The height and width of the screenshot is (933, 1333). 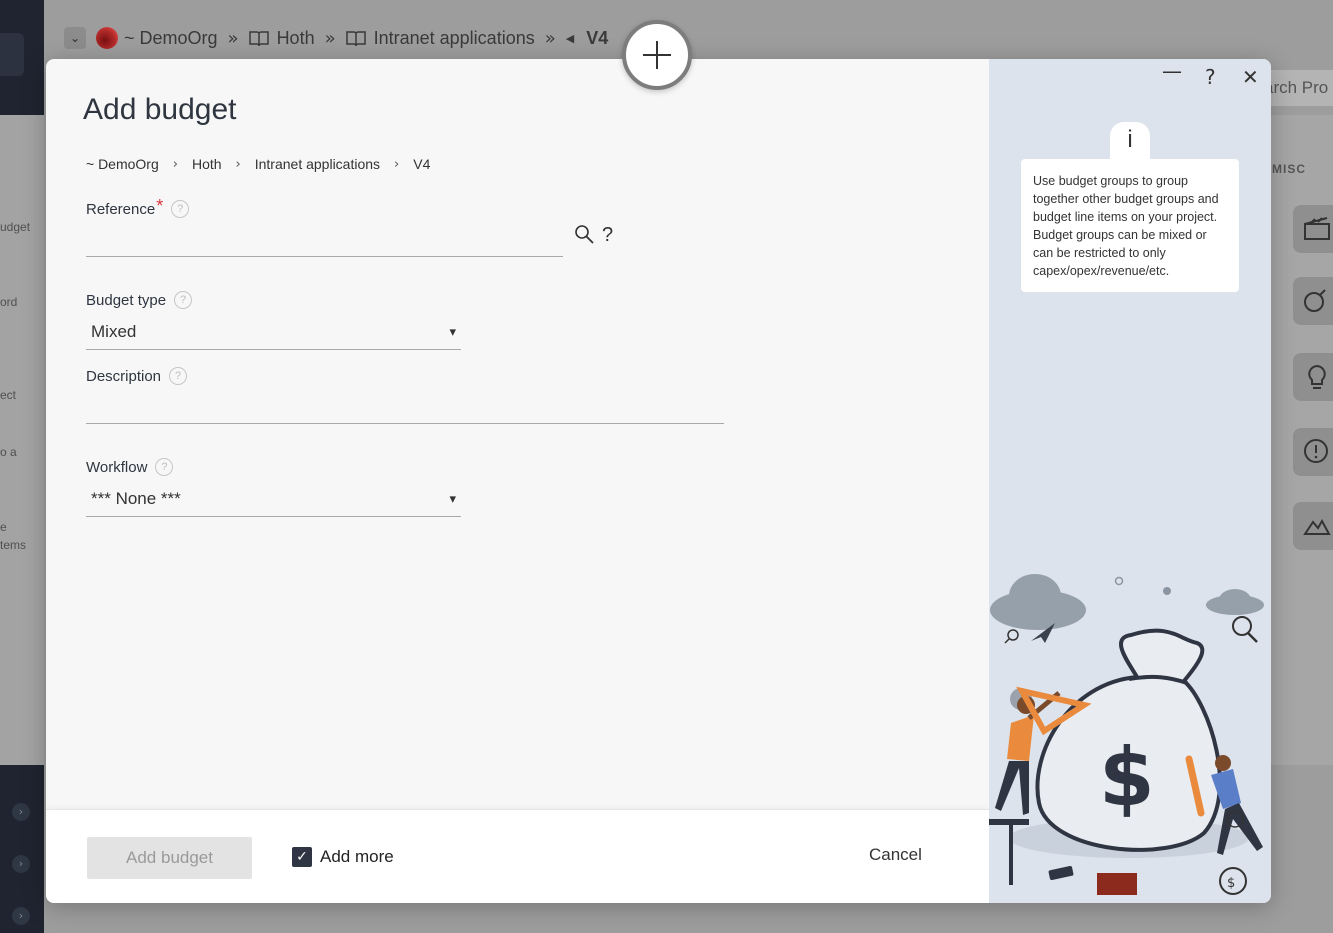 What do you see at coordinates (15, 227) in the screenshot?
I see `left-panel-text: udget` at bounding box center [15, 227].